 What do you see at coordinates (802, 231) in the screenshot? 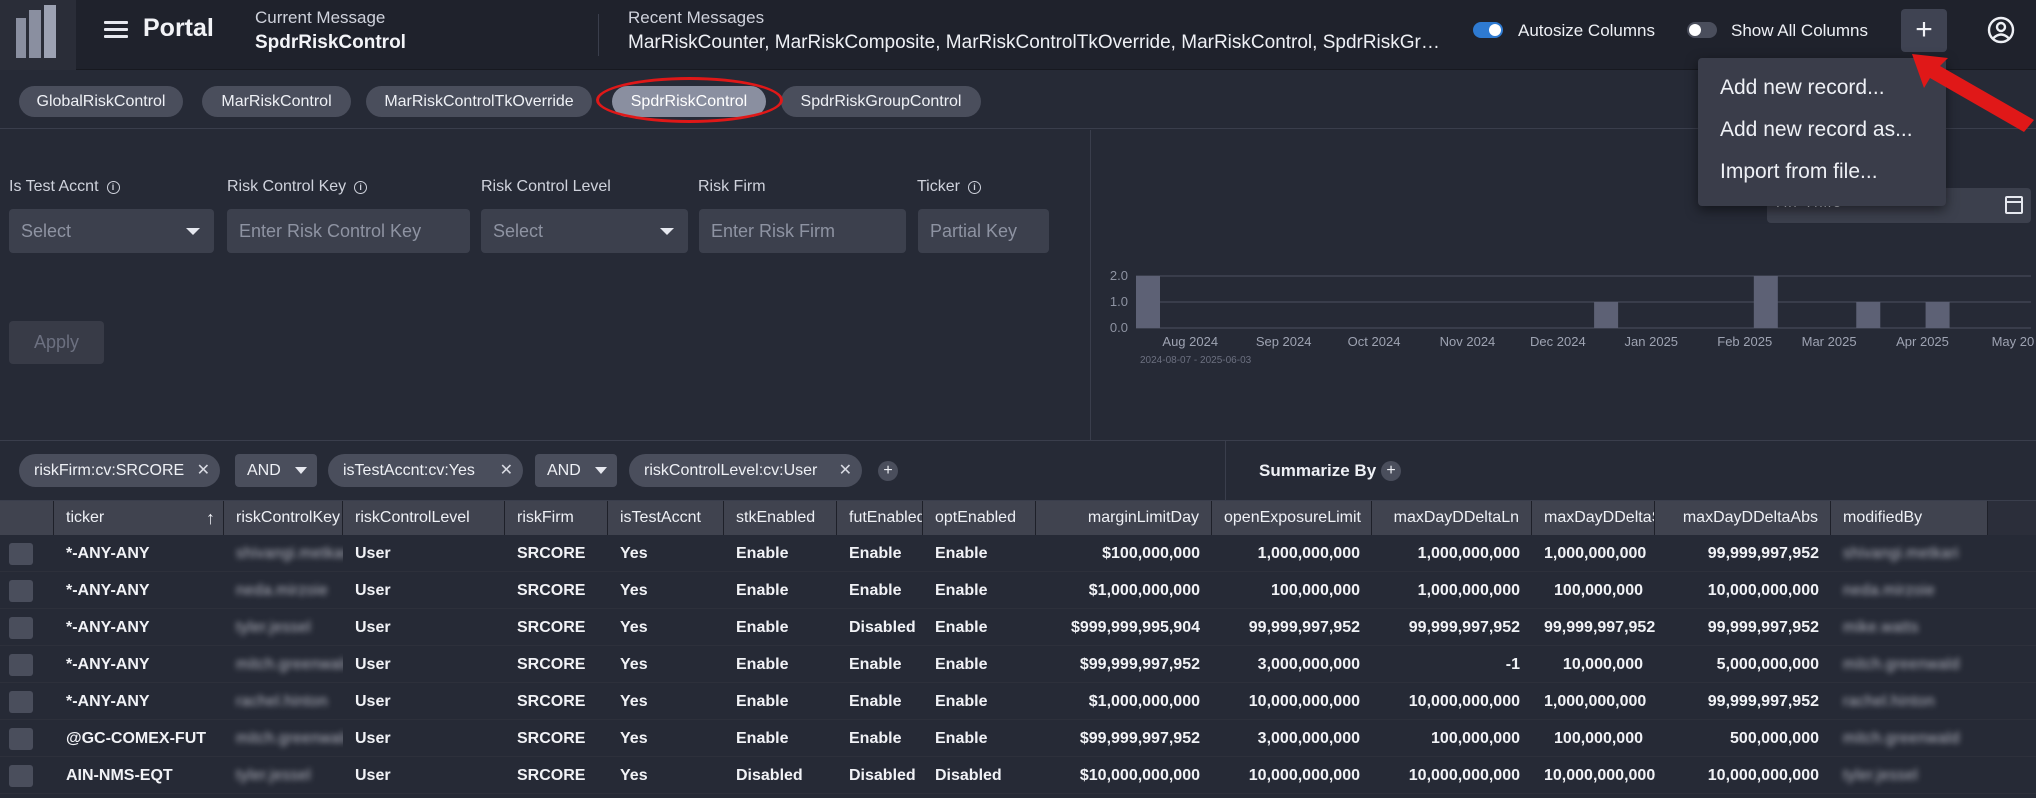
I see `risk-firm-input: Enter Risk Firm` at bounding box center [802, 231].